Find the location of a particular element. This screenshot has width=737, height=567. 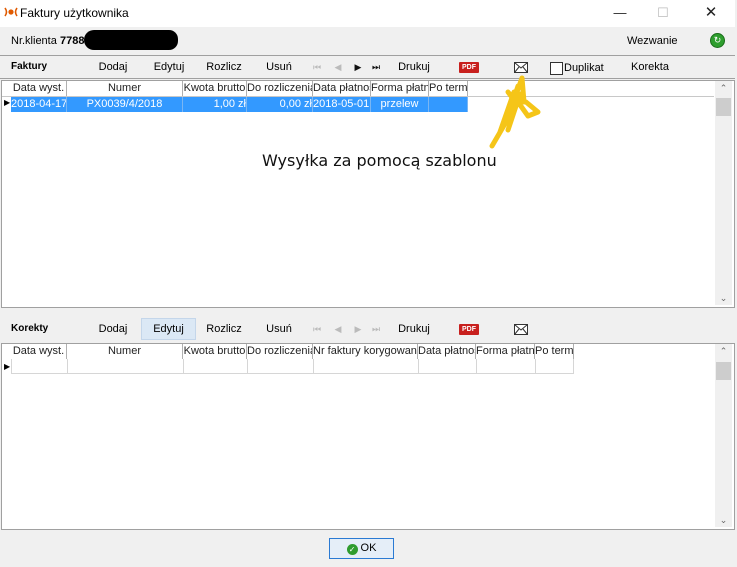

maximize-button: ☐ is located at coordinates (663, 13).